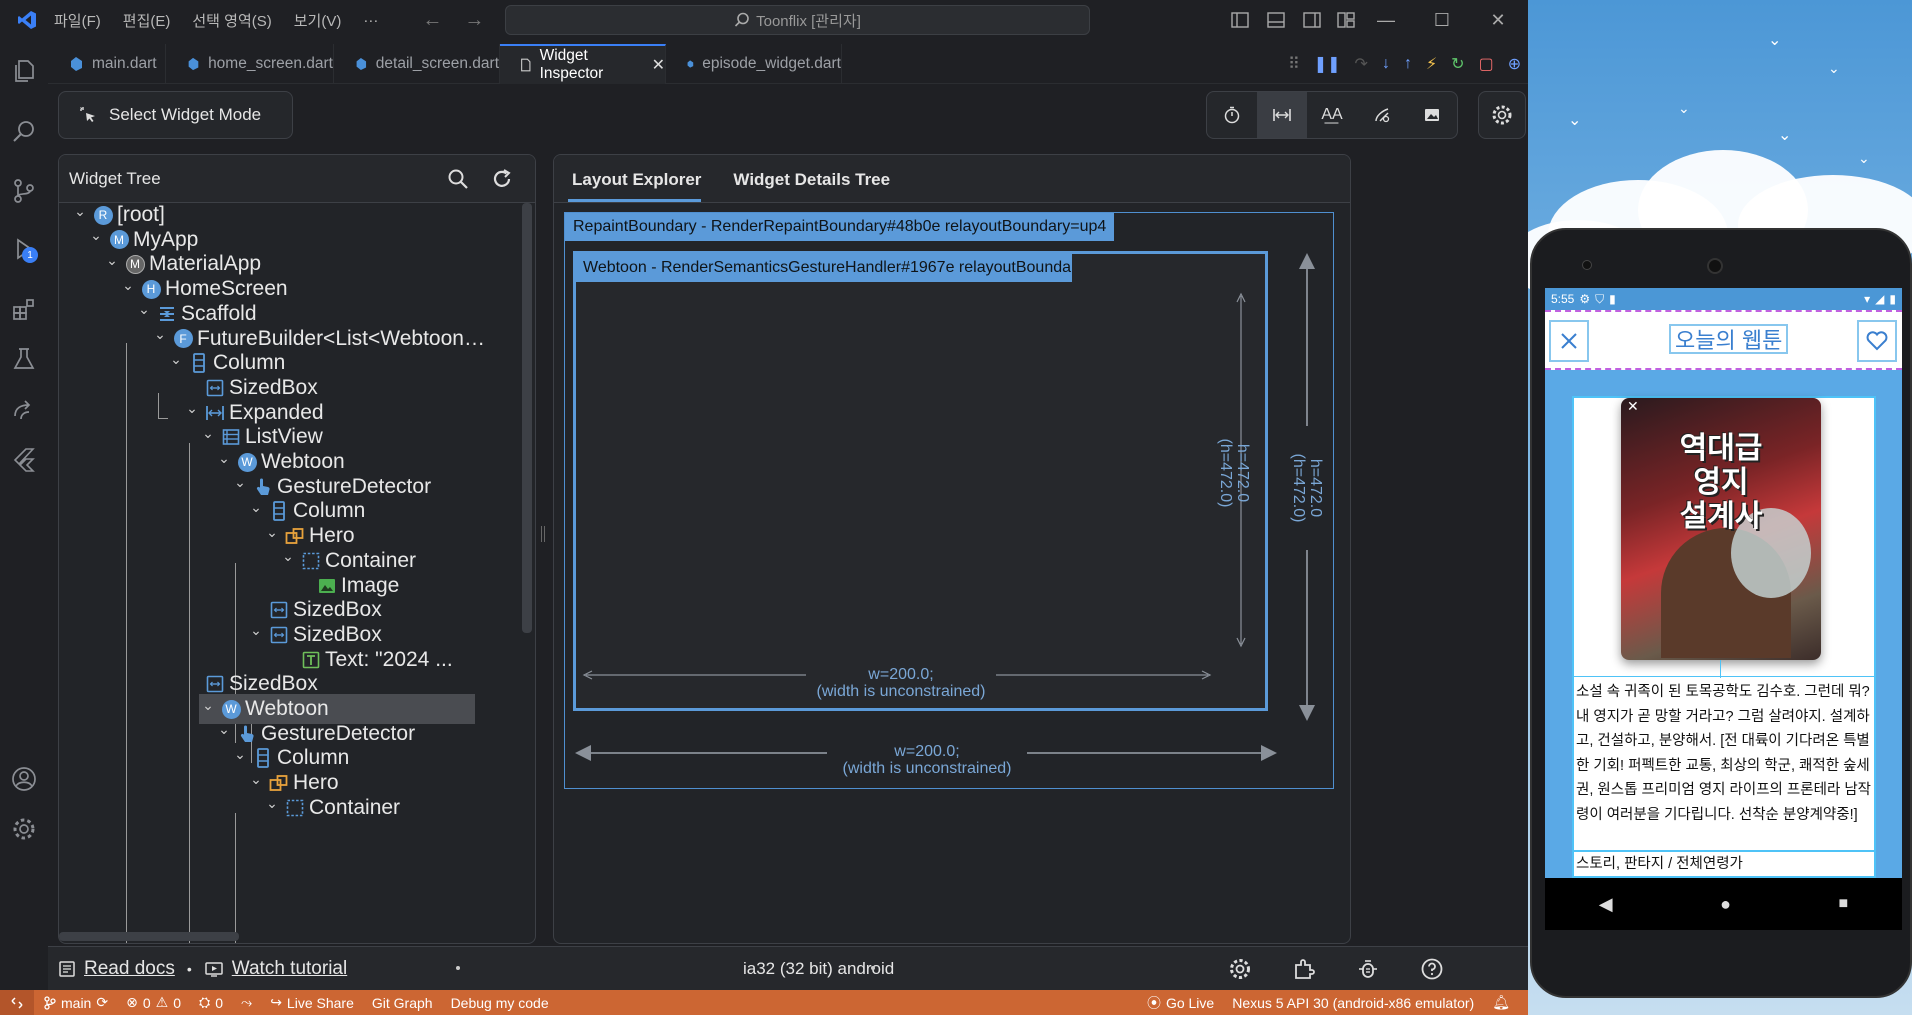 The height and width of the screenshot is (1015, 1912). What do you see at coordinates (634, 186) in the screenshot?
I see `tab-layout-explorer: Layout Explorer` at bounding box center [634, 186].